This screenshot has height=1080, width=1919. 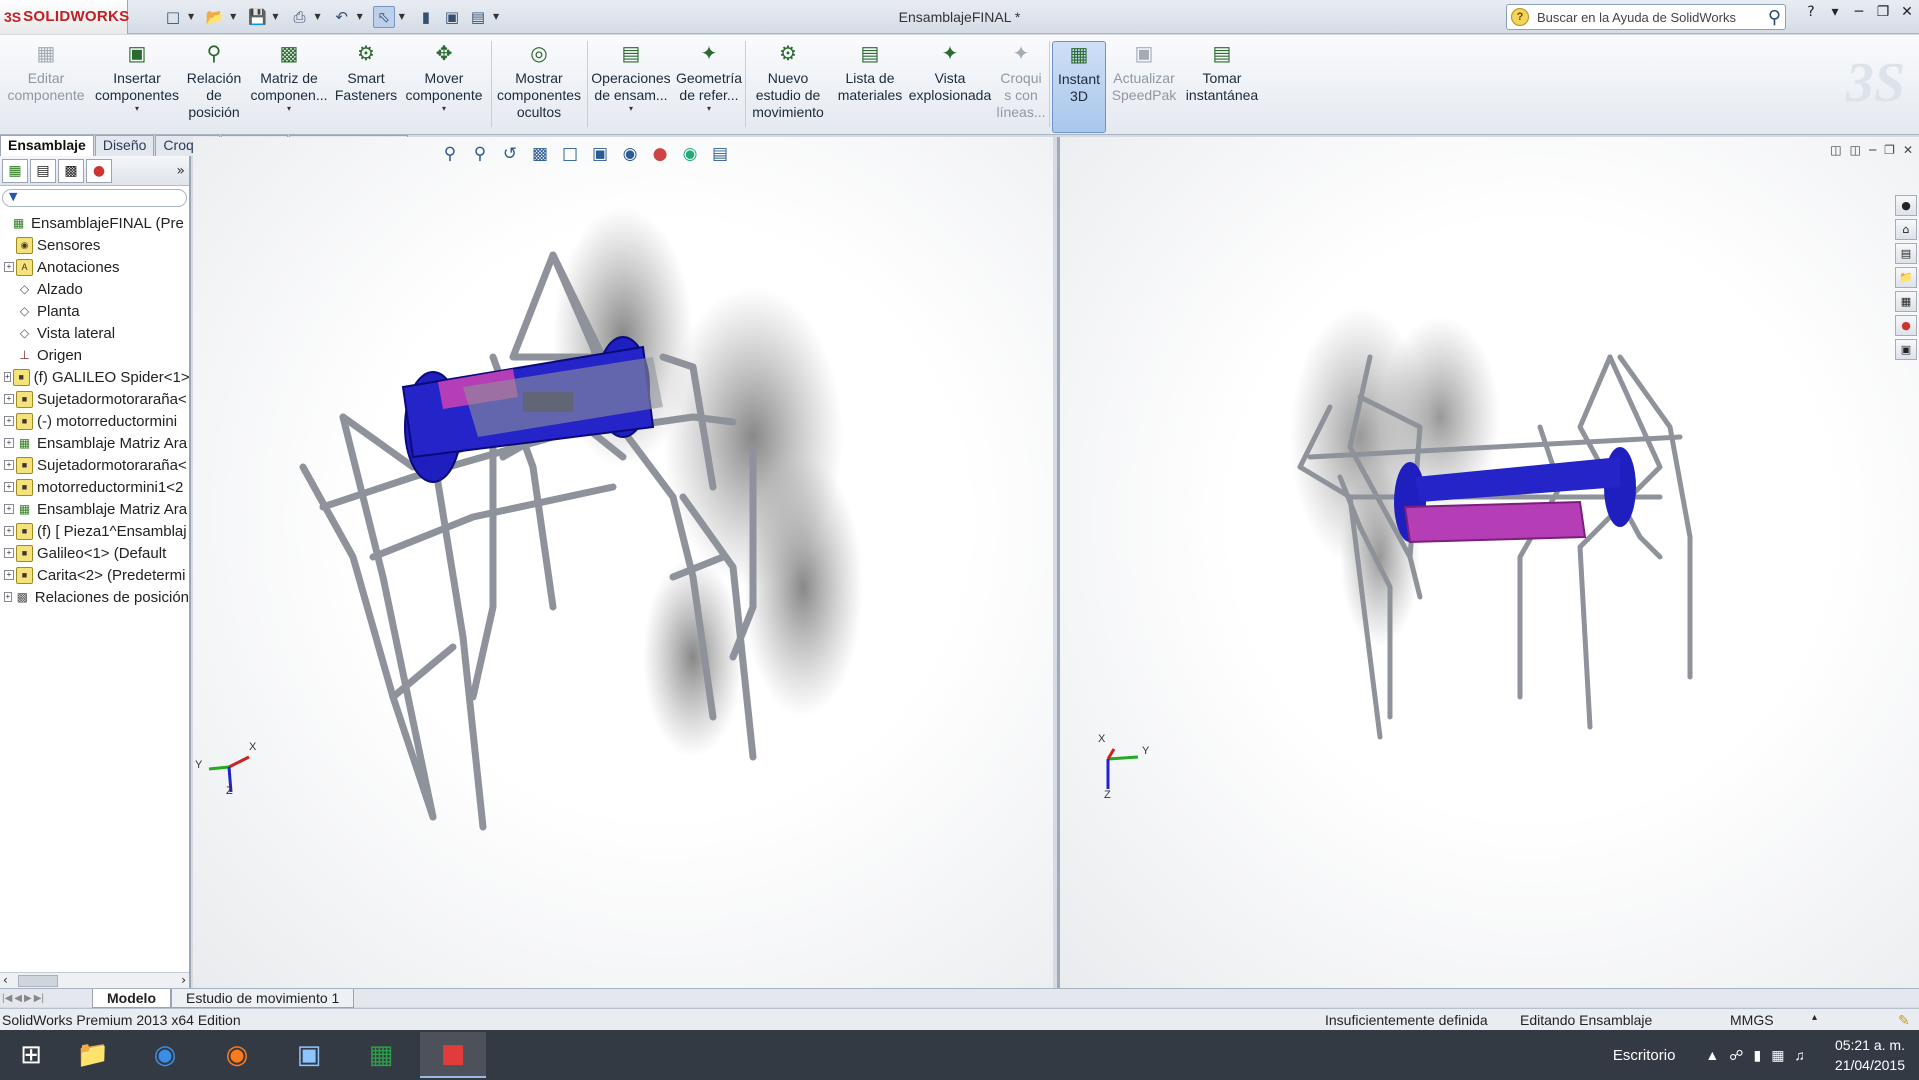 What do you see at coordinates (94, 377) in the screenshot?
I see `tree-item: + ■ (f) GALILEO Spider<1>` at bounding box center [94, 377].